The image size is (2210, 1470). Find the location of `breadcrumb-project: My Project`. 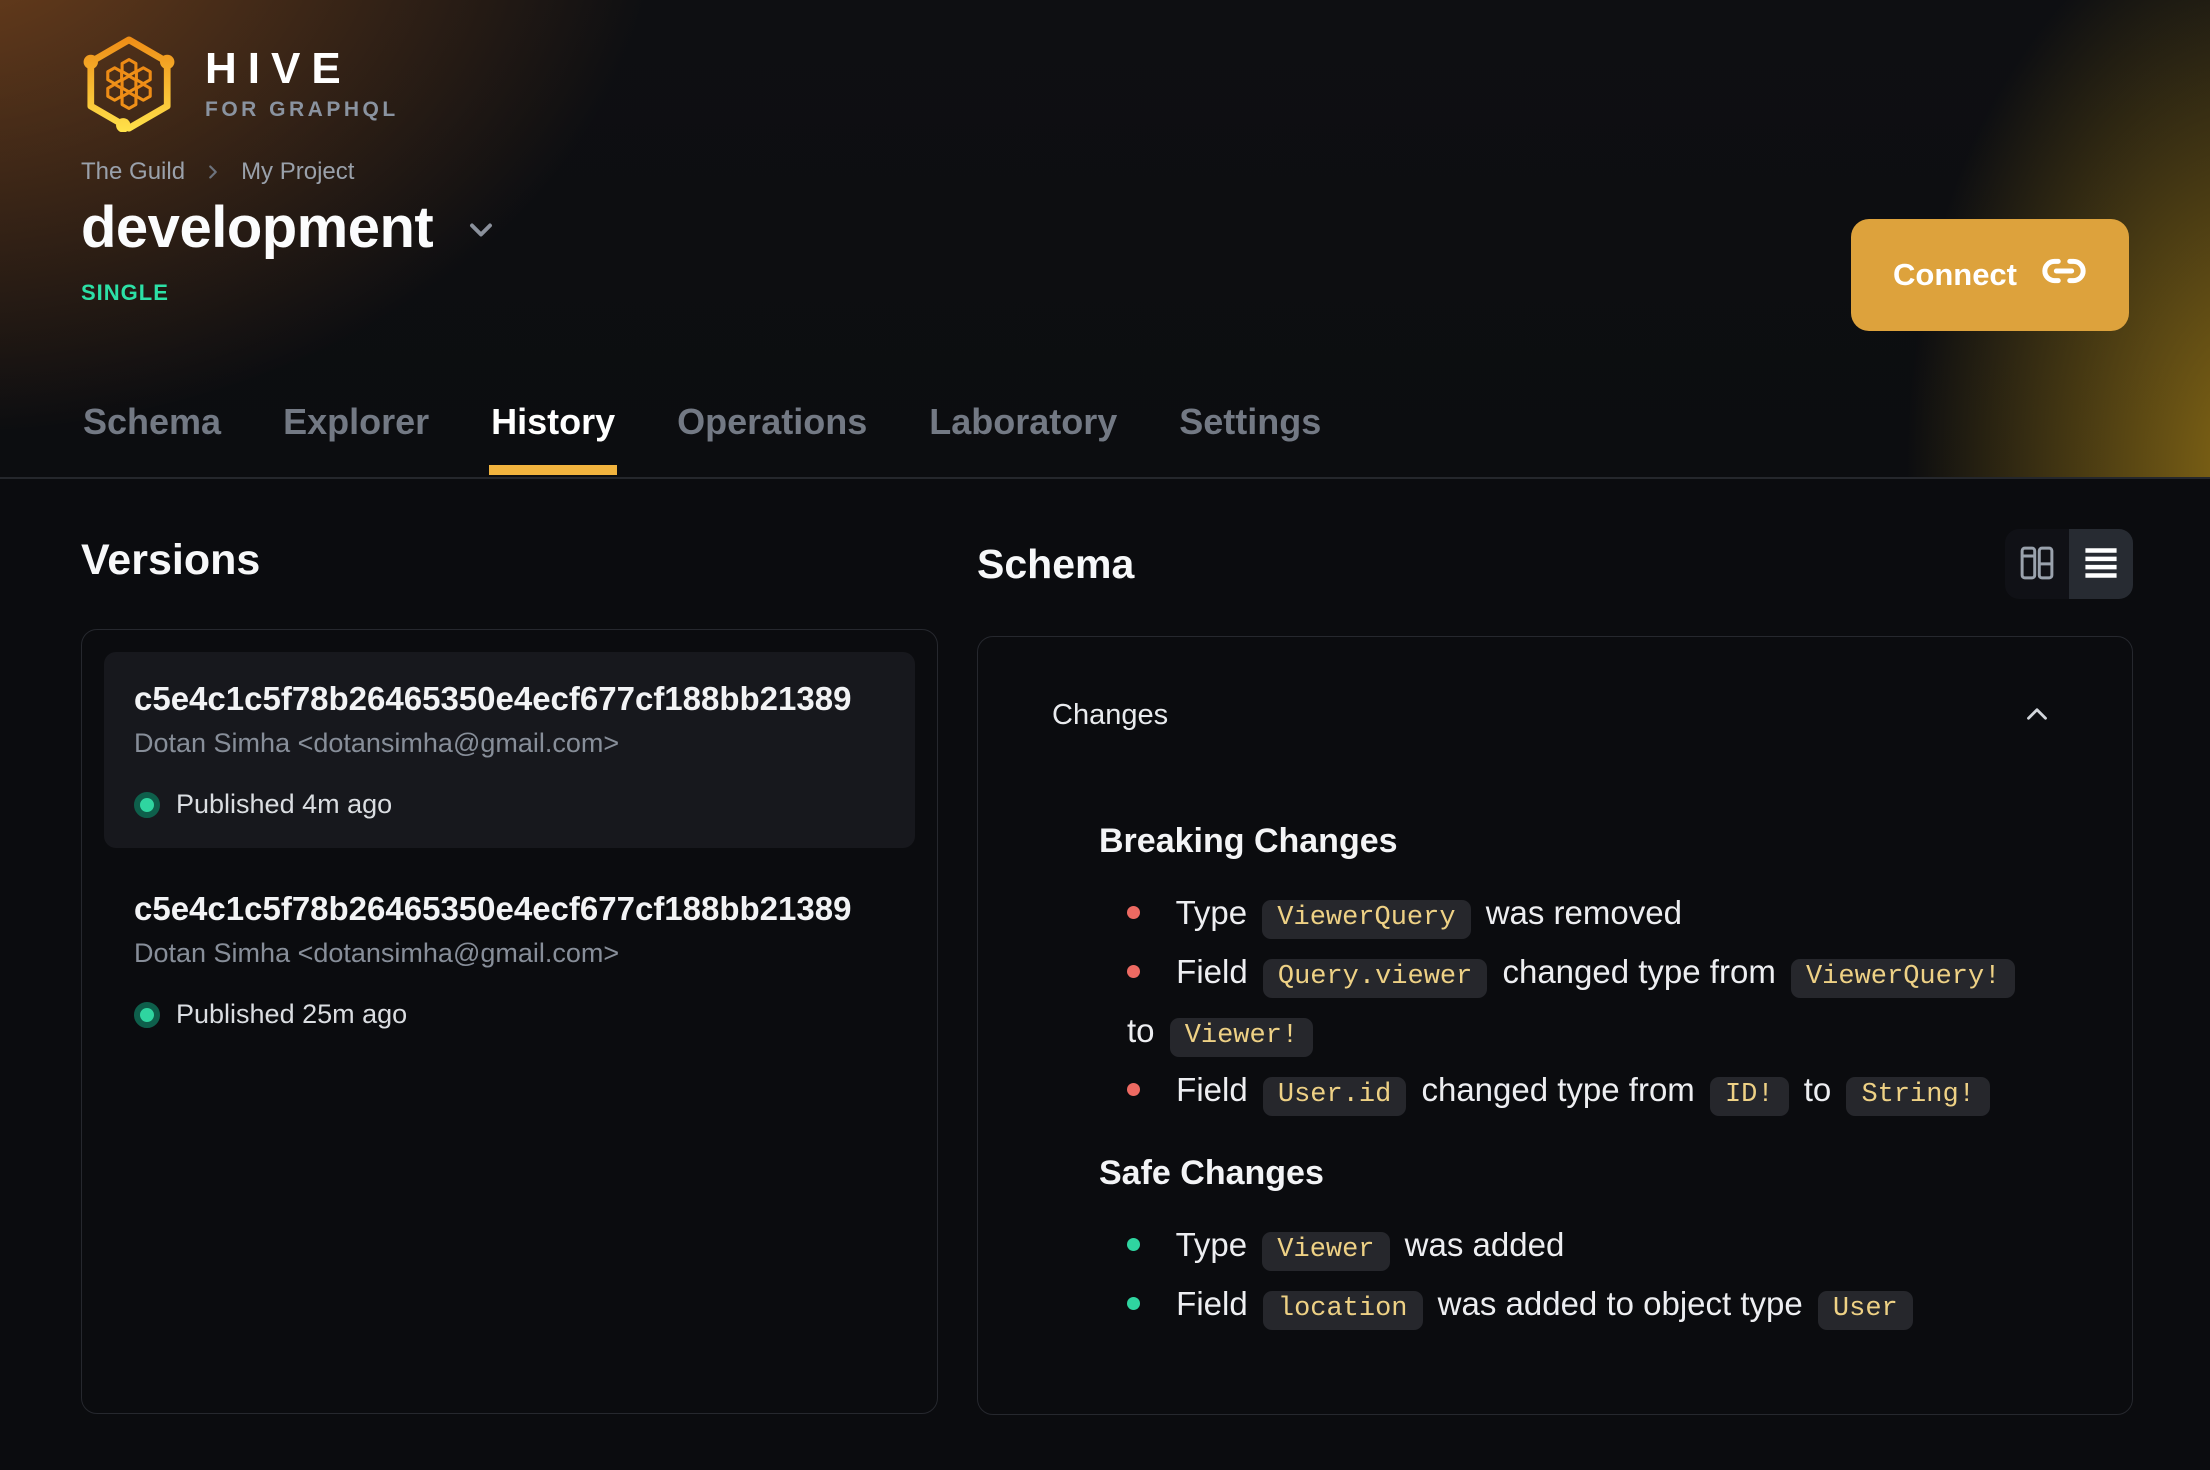

breadcrumb-project: My Project is located at coordinates (297, 172).